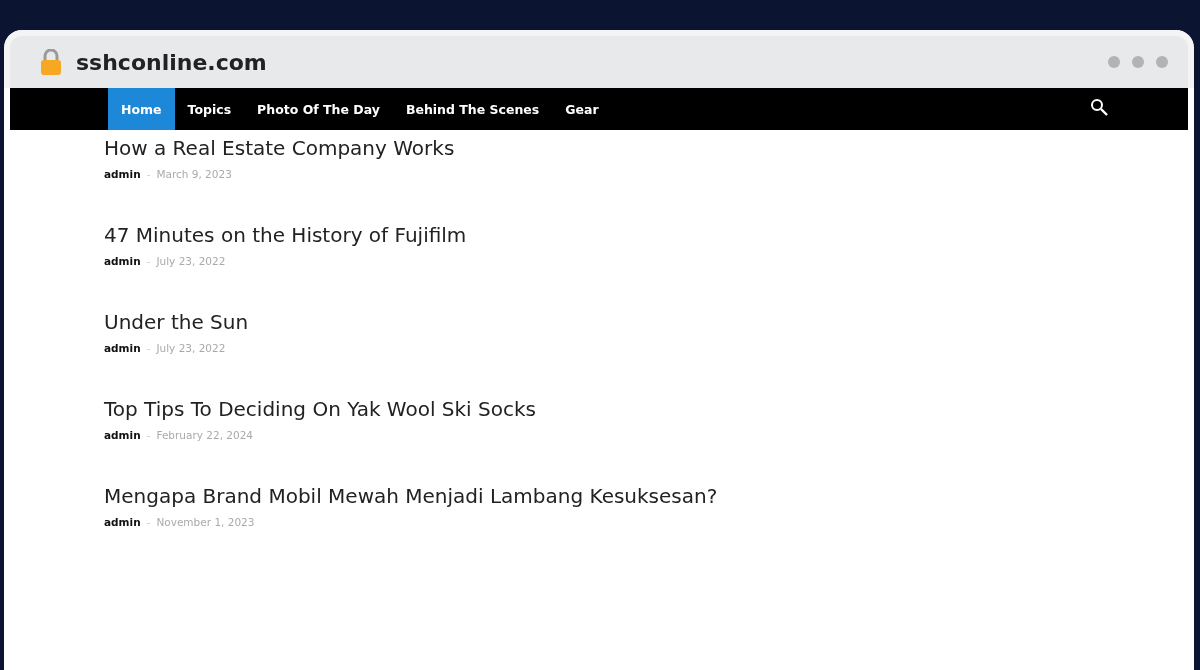 The width and height of the screenshot is (1200, 670). What do you see at coordinates (141, 109) in the screenshot?
I see `nav-tab: Home` at bounding box center [141, 109].